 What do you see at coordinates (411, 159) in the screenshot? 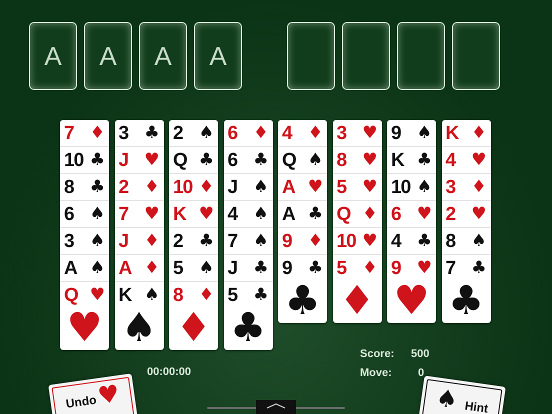
I see `playing-card: K ♣` at bounding box center [411, 159].